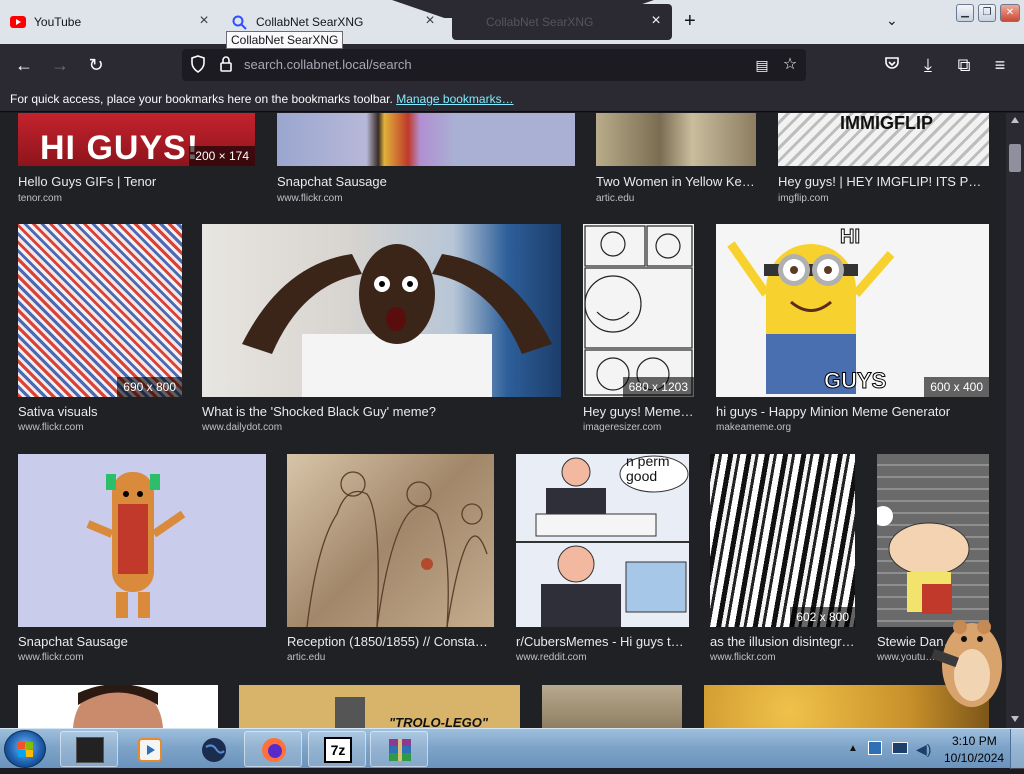 This screenshot has height=774, width=1024. What do you see at coordinates (855, 381) in the screenshot?
I see `thumbnail-caption: GUYS` at bounding box center [855, 381].